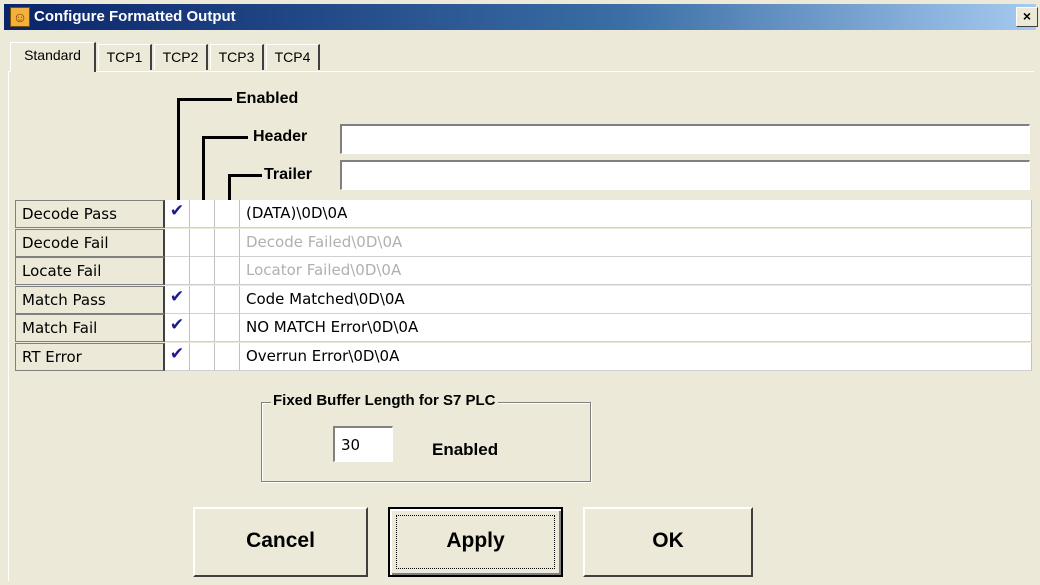  I want to click on row-label: Match Fail, so click(90, 328).